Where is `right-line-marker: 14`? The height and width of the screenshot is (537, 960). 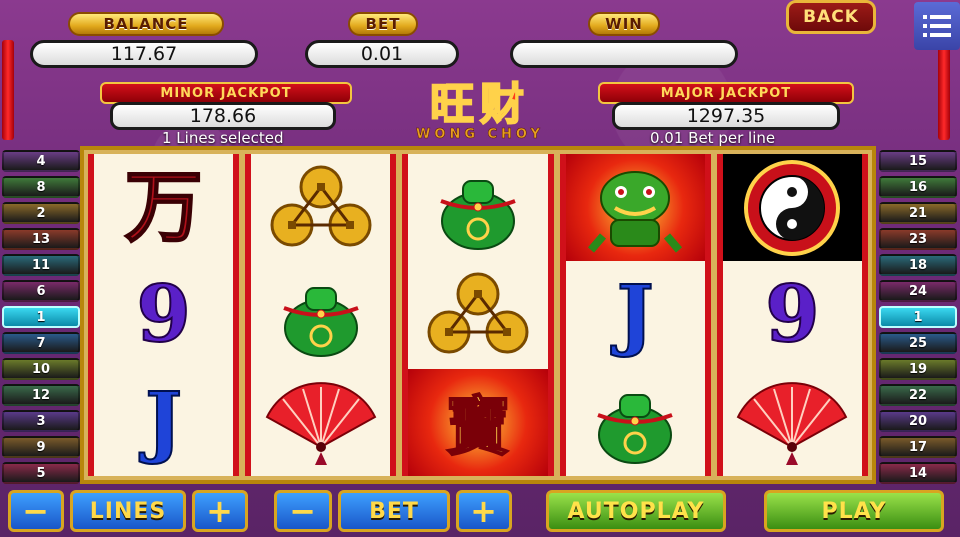 right-line-marker: 14 is located at coordinates (918, 473).